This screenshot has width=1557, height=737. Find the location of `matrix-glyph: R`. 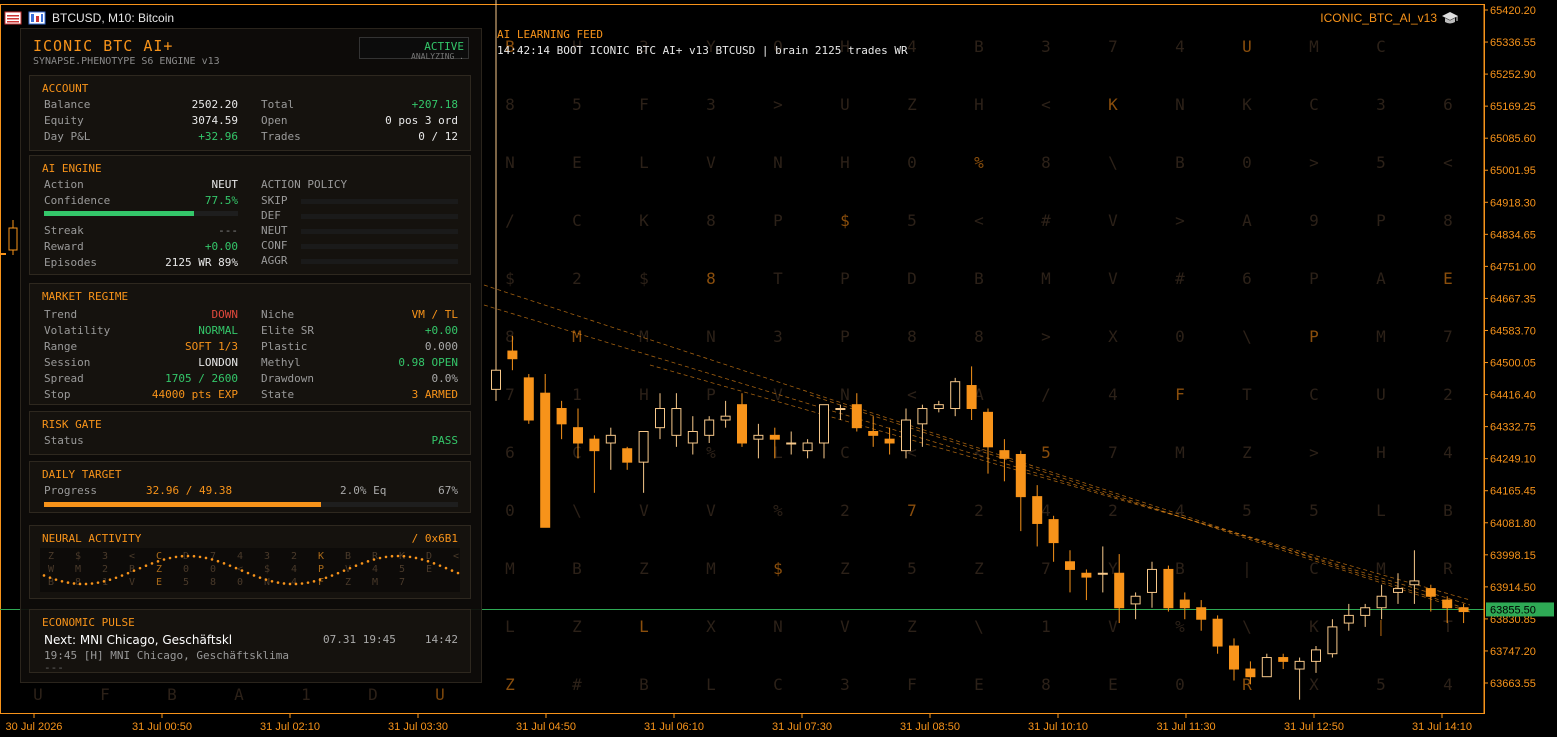

matrix-glyph: R is located at coordinates (1448, 568).